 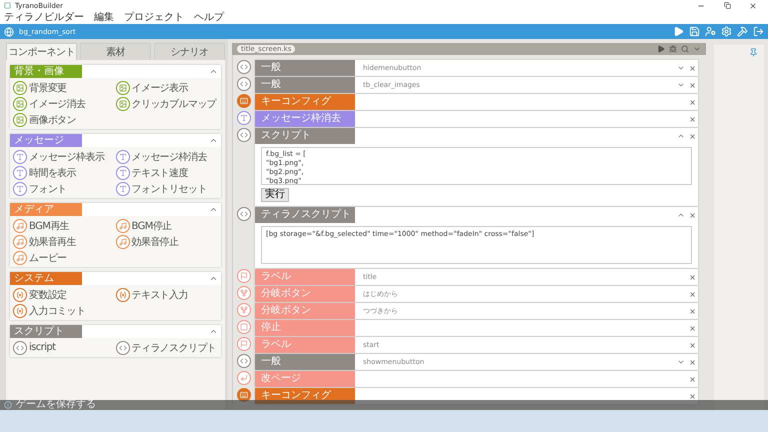 What do you see at coordinates (189, 51) in the screenshot?
I see `sidebar-tab: シナリオ` at bounding box center [189, 51].